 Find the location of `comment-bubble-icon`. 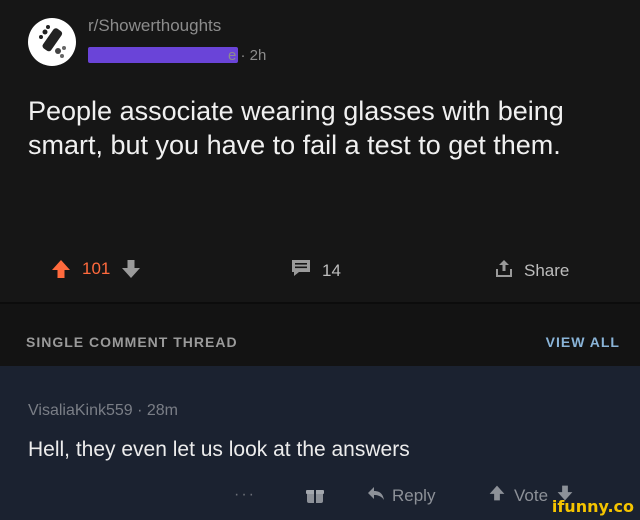

comment-bubble-icon is located at coordinates (301, 270).